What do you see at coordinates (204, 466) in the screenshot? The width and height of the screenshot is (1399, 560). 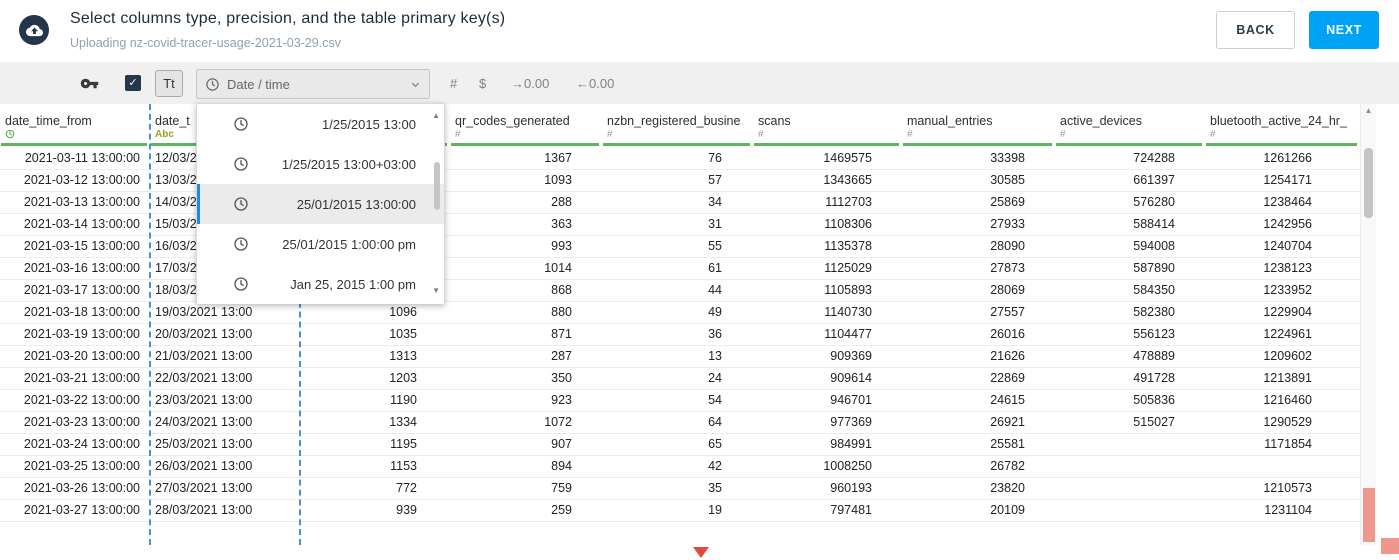 I see `table-cell: 26/03/2021 13:00` at bounding box center [204, 466].